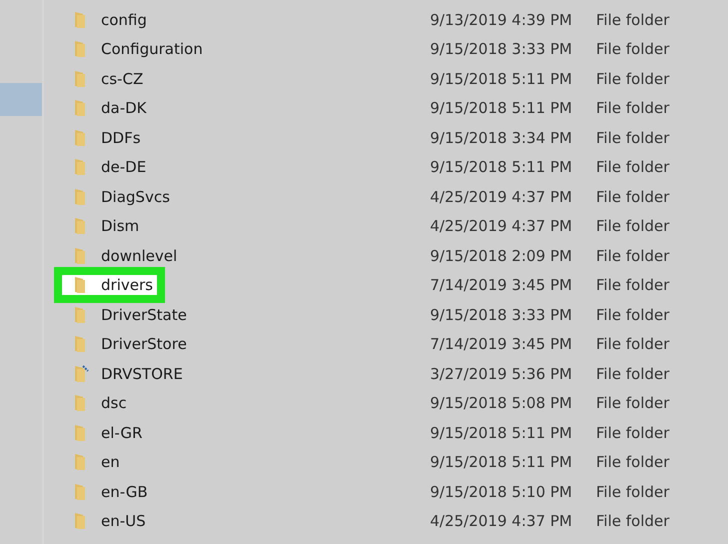  Describe the element at coordinates (82, 373) in the screenshot. I see `zipped-folder-icon` at that location.